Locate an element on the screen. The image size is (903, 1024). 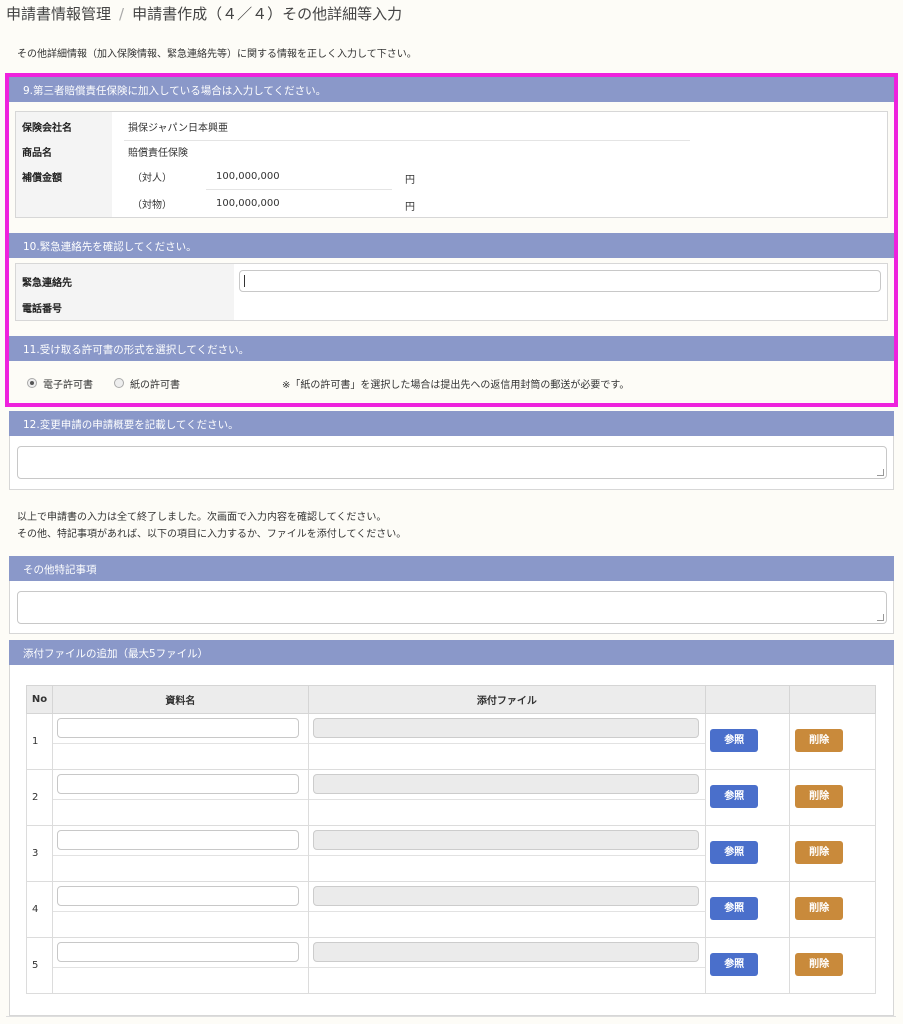
amount-label: 補償金額 is located at coordinates (42, 178).